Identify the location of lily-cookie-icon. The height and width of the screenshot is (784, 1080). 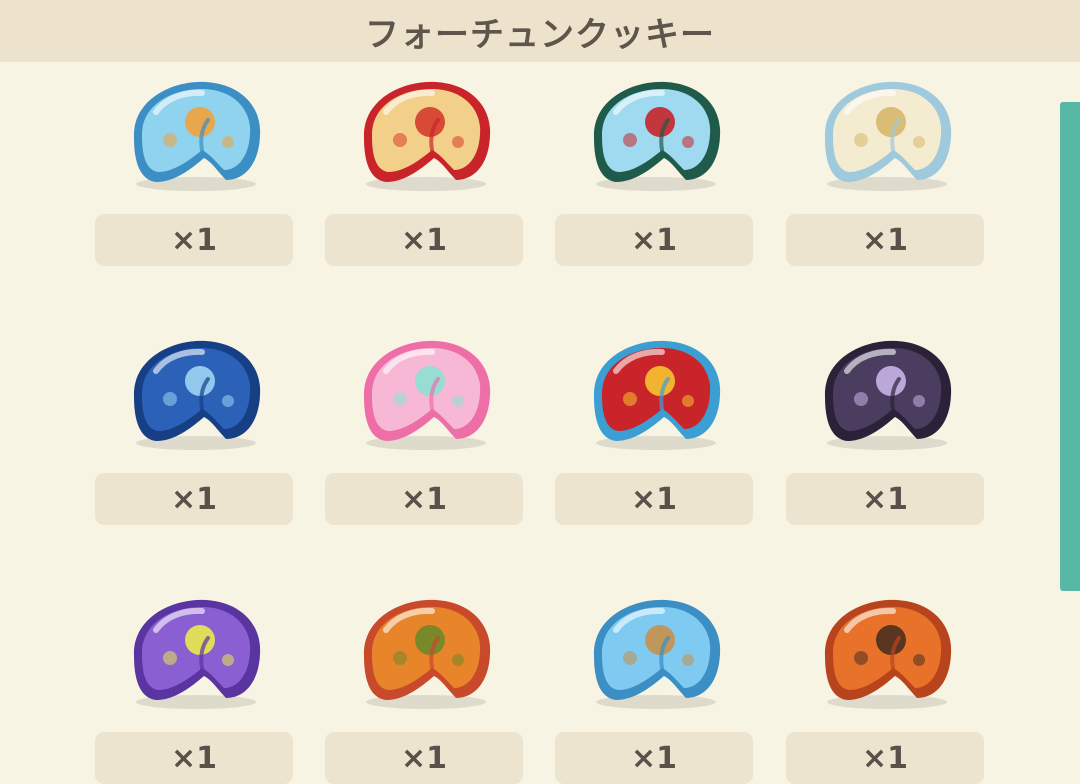
(887, 394).